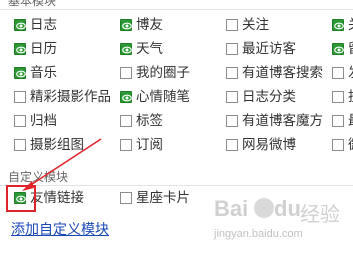 This screenshot has height=264, width=353. What do you see at coordinates (264, 208) in the screenshot?
I see `paw-icon` at bounding box center [264, 208].